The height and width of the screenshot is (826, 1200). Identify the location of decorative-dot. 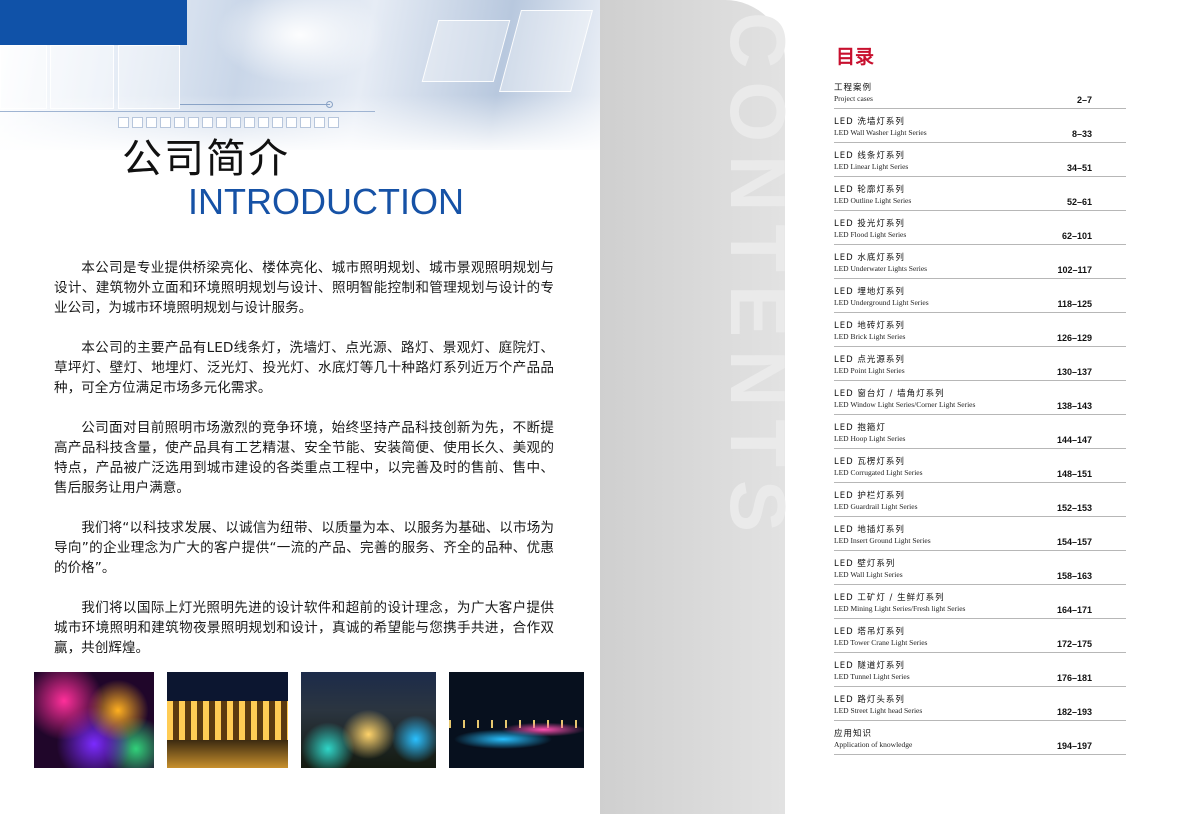
(329, 104).